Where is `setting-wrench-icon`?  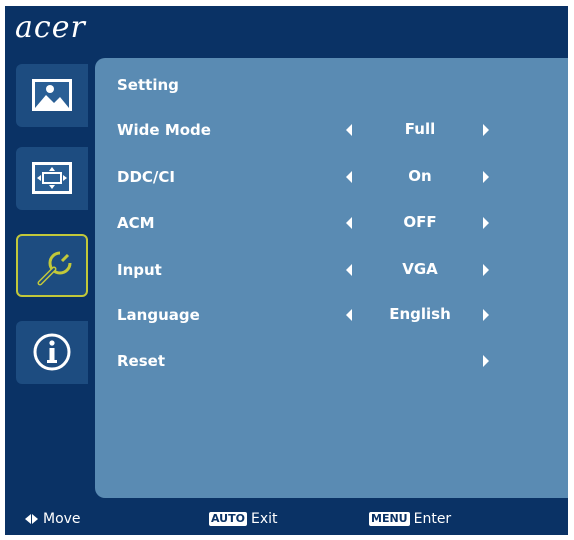 setting-wrench-icon is located at coordinates (54, 268).